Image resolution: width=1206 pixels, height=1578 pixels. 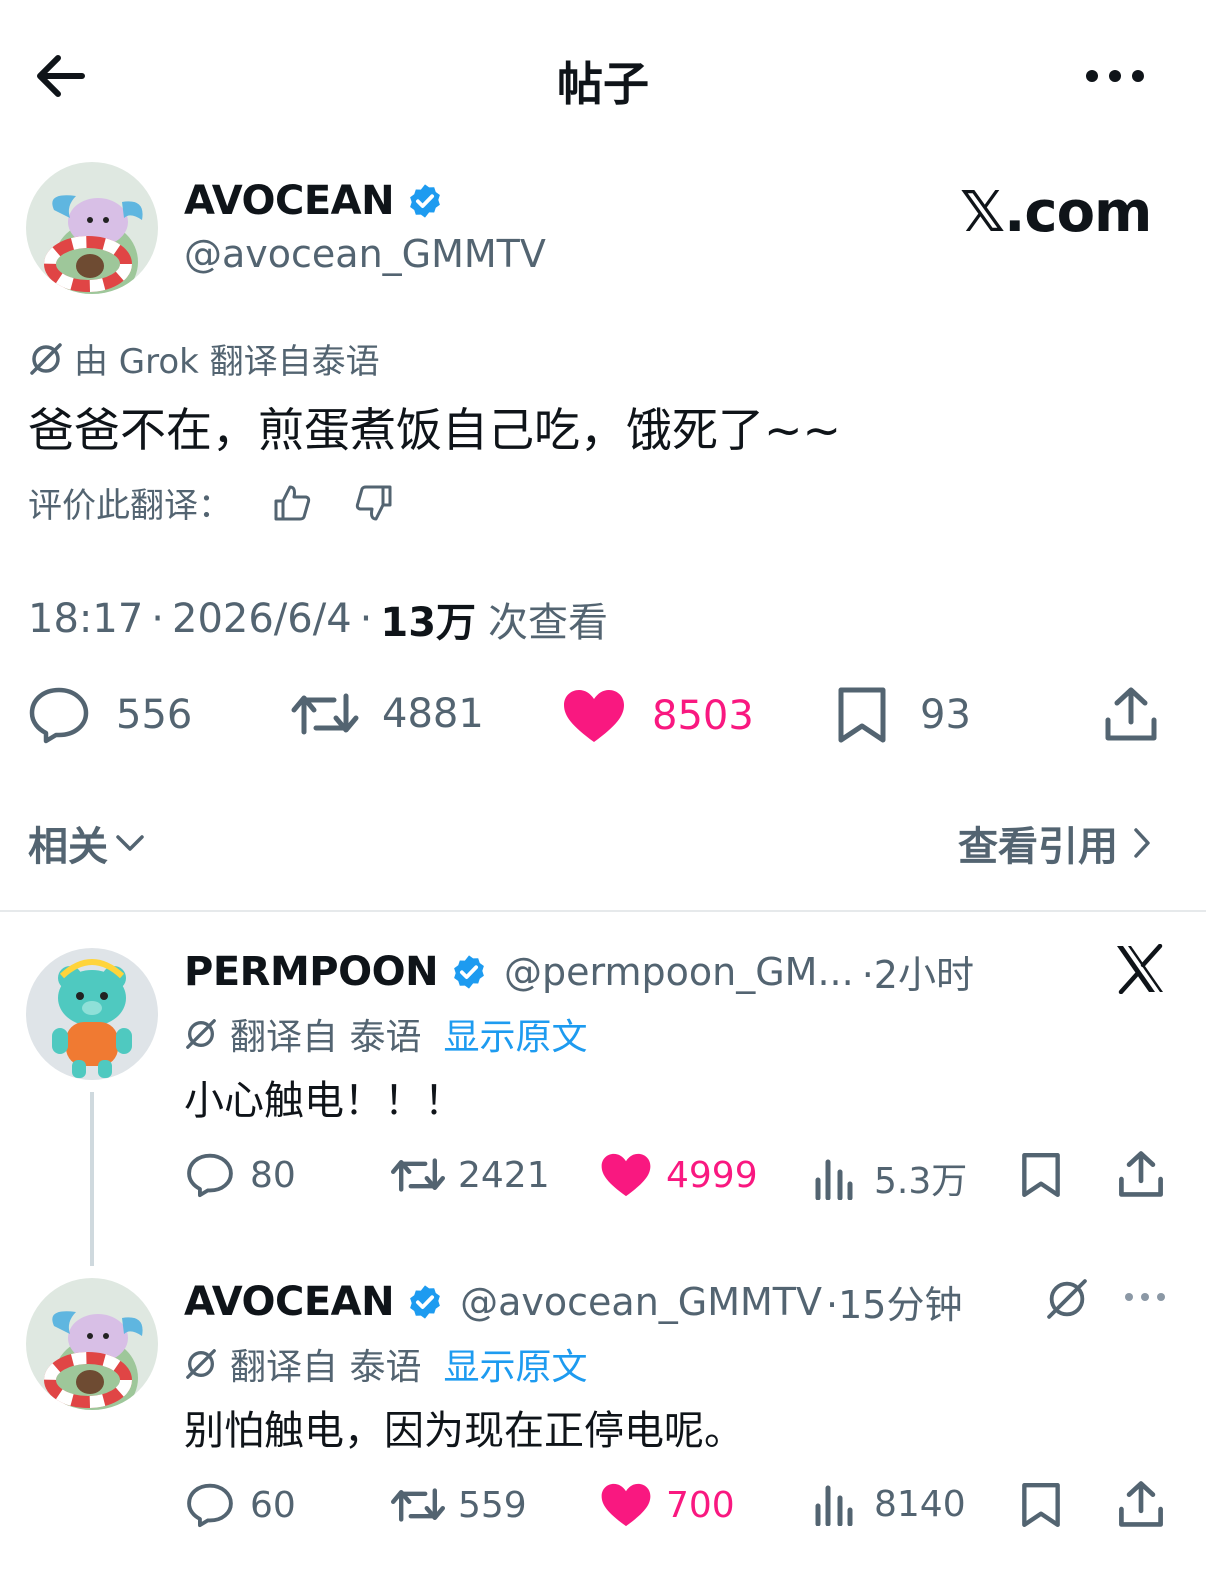 What do you see at coordinates (433, 714) in the screenshot?
I see `repost-count: 4881` at bounding box center [433, 714].